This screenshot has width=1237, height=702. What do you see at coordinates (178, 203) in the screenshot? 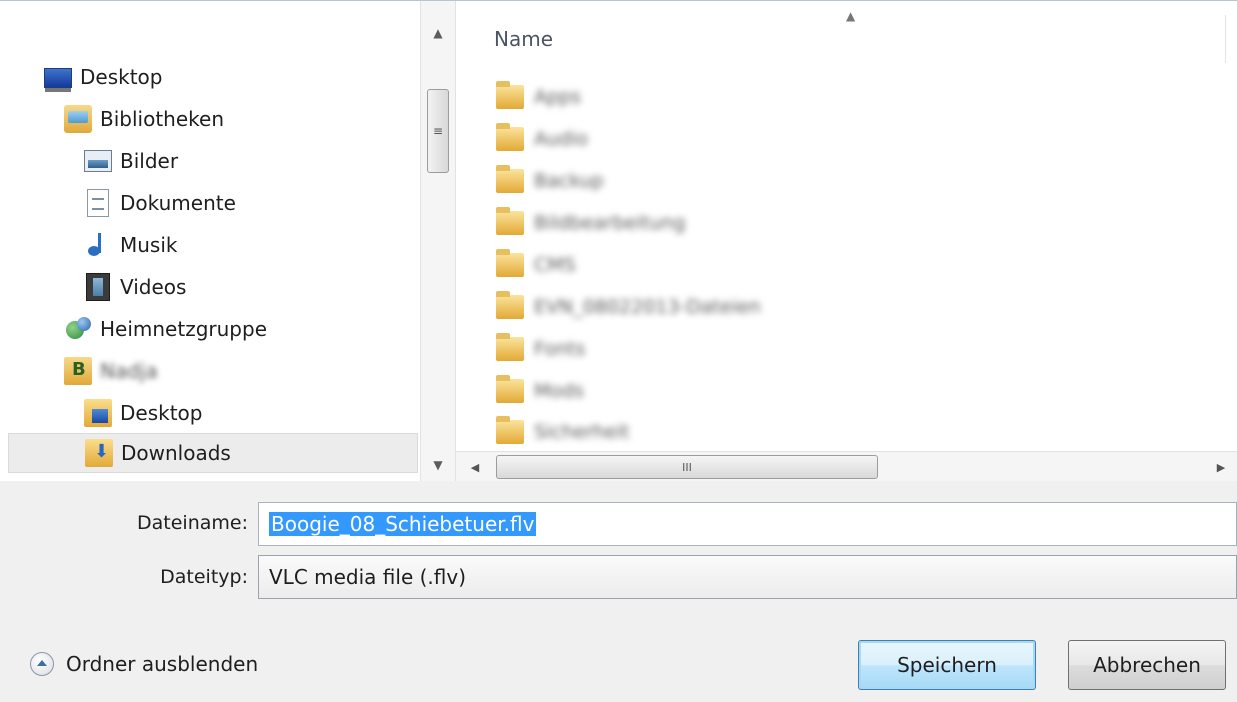
I see `nav-item-label: Dokumente` at bounding box center [178, 203].